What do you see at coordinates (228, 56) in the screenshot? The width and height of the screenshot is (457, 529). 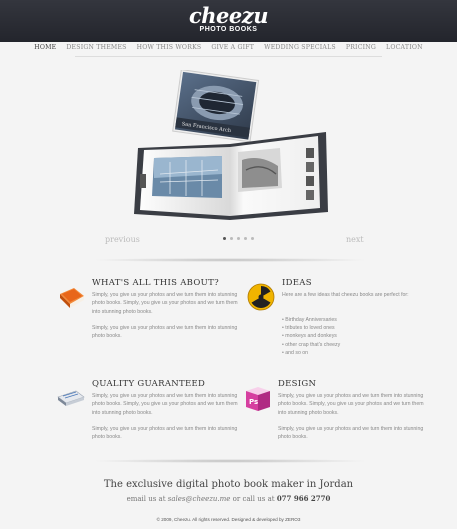 I see `nav-divider` at bounding box center [228, 56].